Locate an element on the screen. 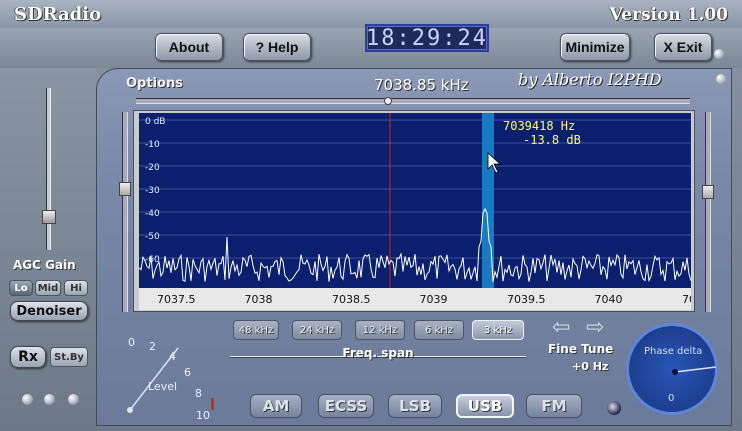 The width and height of the screenshot is (742, 431). minimize-button: Minimize is located at coordinates (595, 47).